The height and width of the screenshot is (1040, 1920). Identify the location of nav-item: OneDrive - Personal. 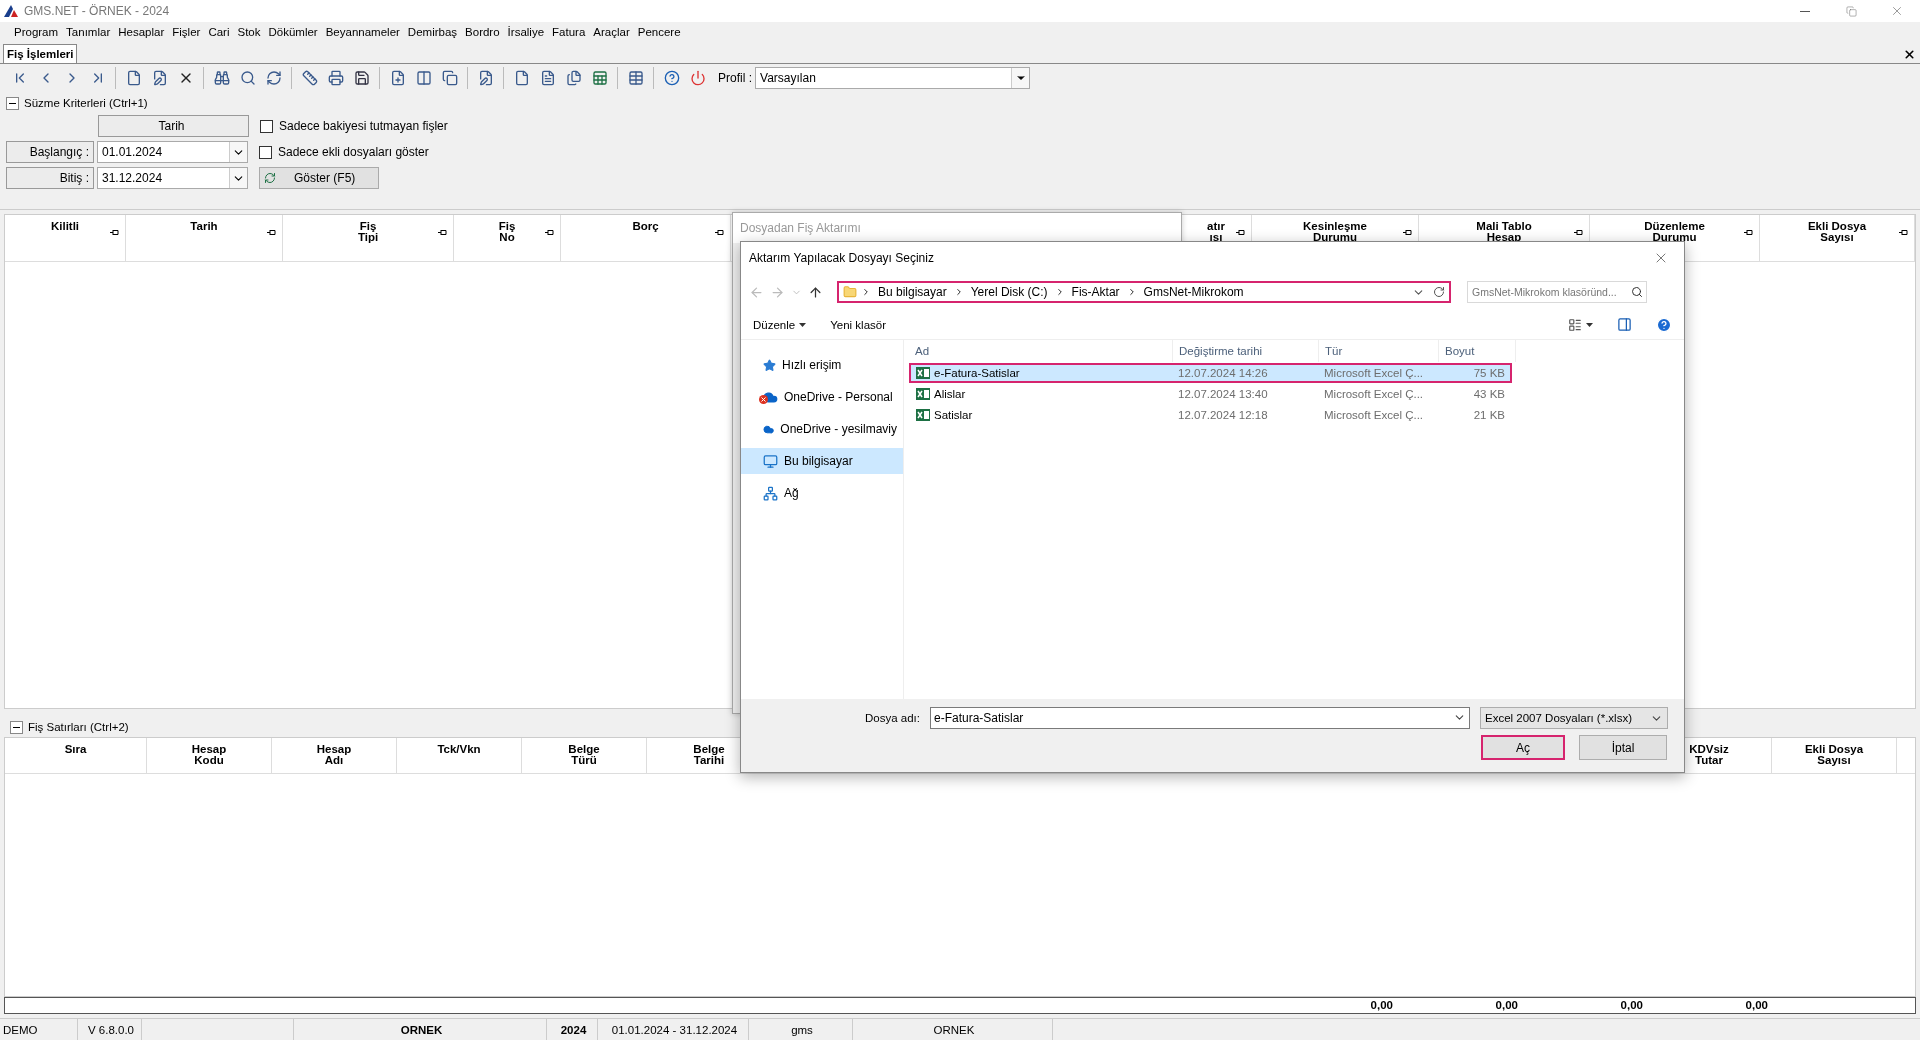
(822, 397).